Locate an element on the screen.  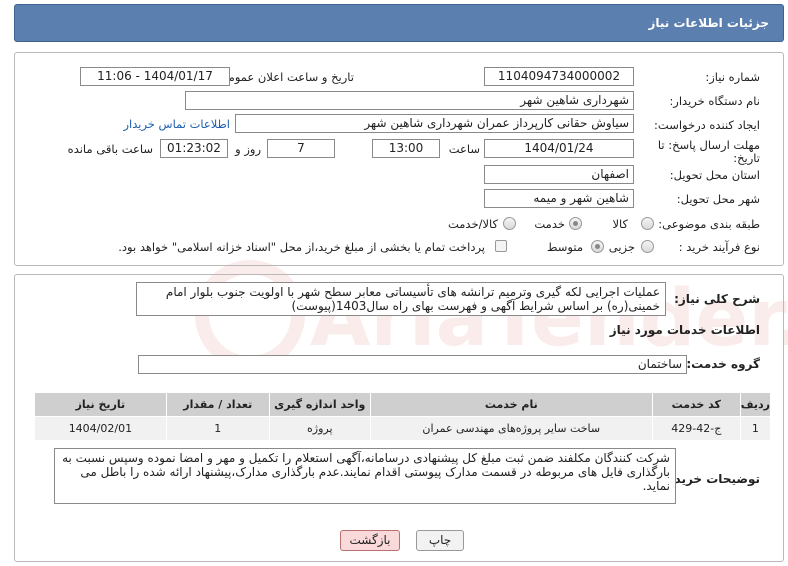
cell-service-code: ج-42-429 is located at coordinates (696, 428).